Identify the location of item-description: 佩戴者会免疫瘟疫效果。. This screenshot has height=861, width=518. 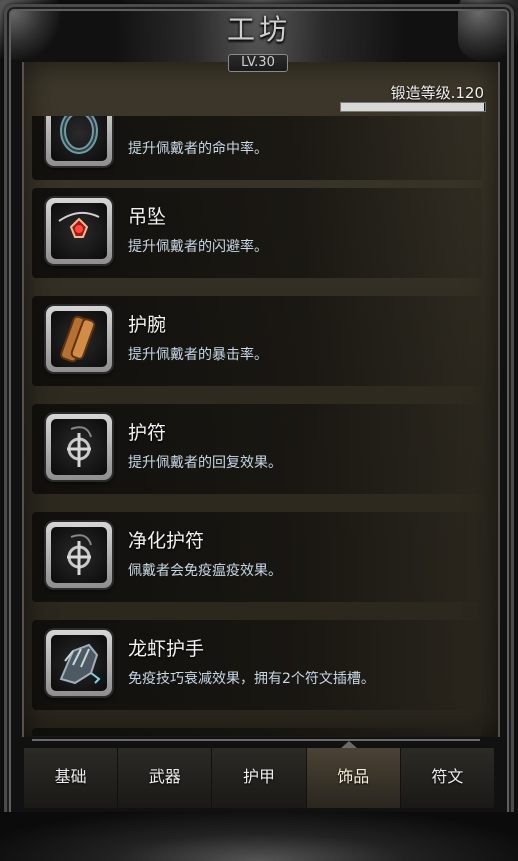
(205, 571).